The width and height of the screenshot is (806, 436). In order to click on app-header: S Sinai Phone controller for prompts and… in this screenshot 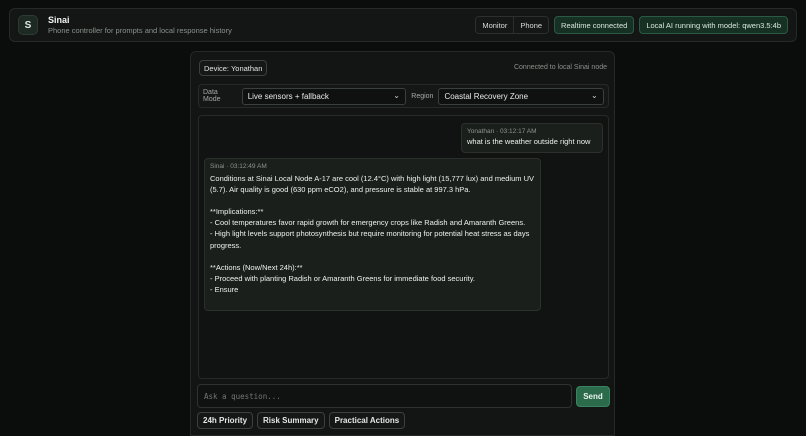, I will do `click(403, 25)`.